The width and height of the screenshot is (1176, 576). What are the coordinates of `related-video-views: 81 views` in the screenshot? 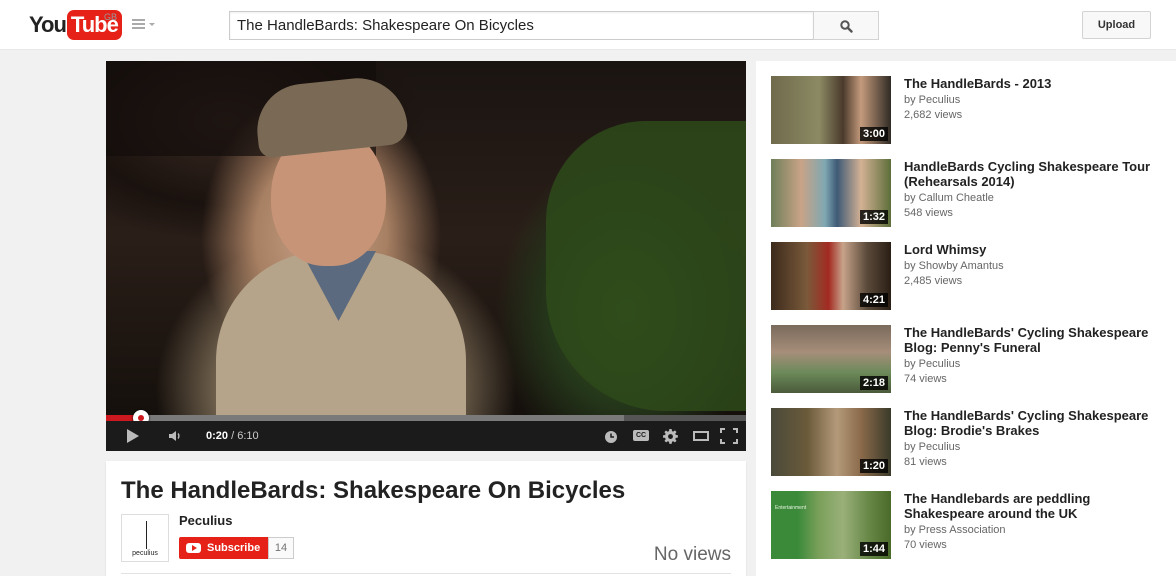 It's located at (925, 462).